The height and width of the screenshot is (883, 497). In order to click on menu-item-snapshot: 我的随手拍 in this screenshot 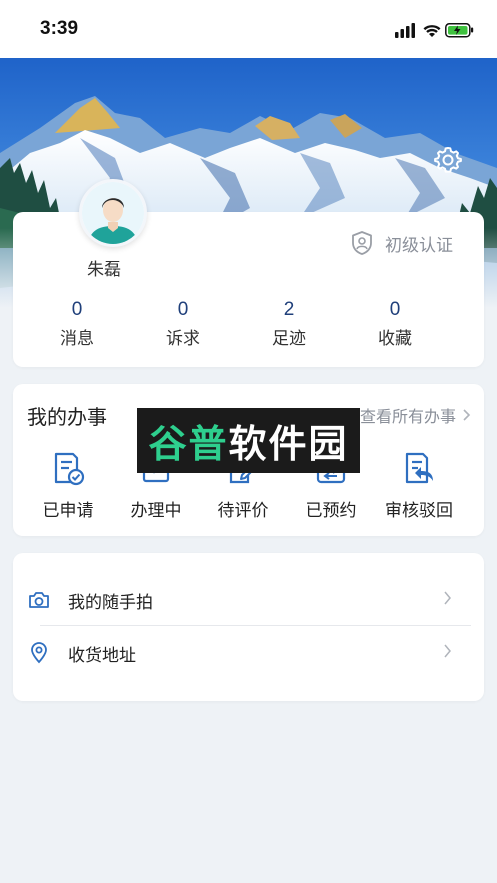, I will do `click(249, 600)`.